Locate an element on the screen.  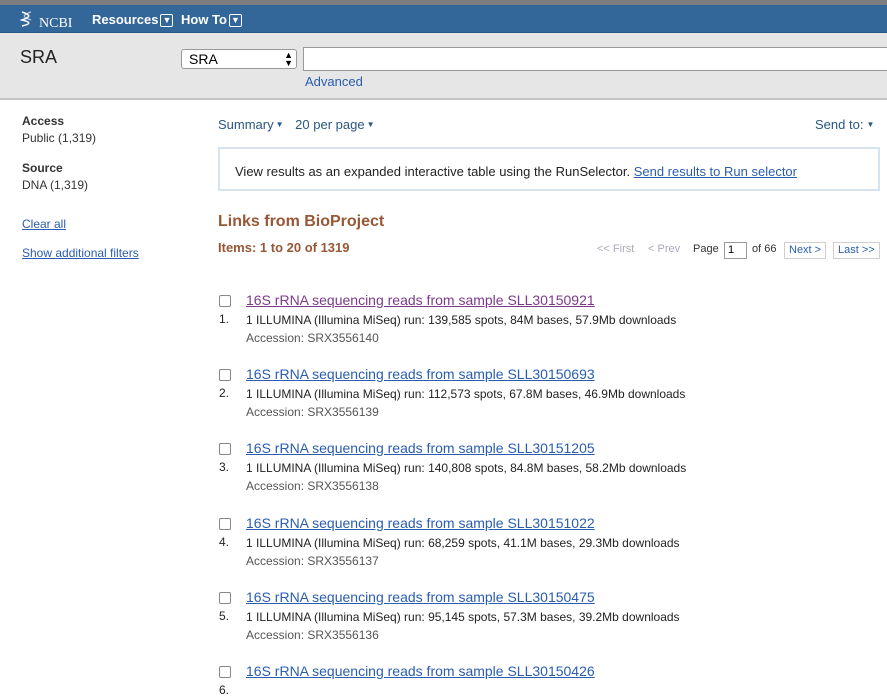
next-page-button: Next > is located at coordinates (805, 250).